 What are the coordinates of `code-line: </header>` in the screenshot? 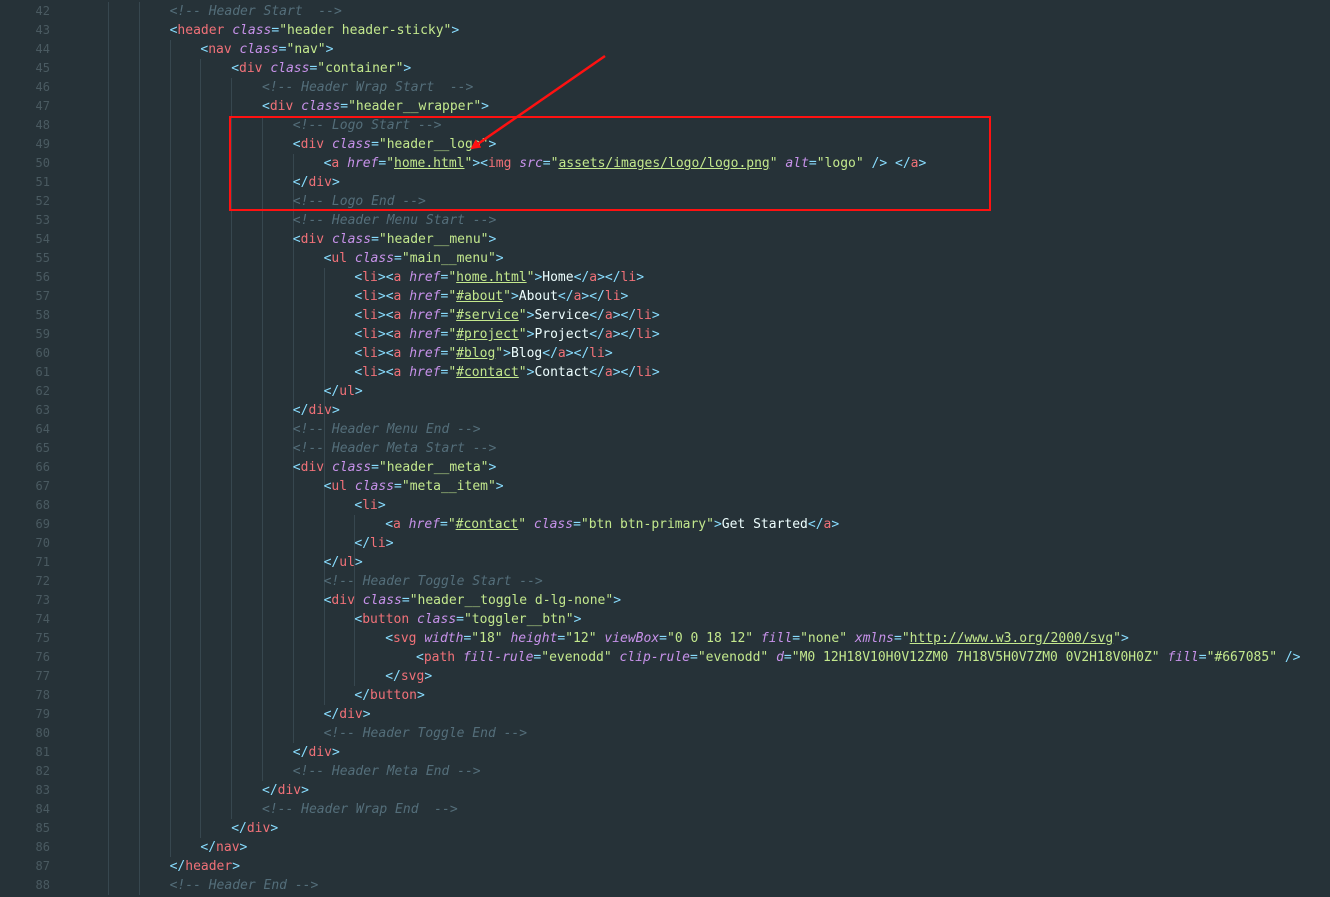 It's located at (205, 866).